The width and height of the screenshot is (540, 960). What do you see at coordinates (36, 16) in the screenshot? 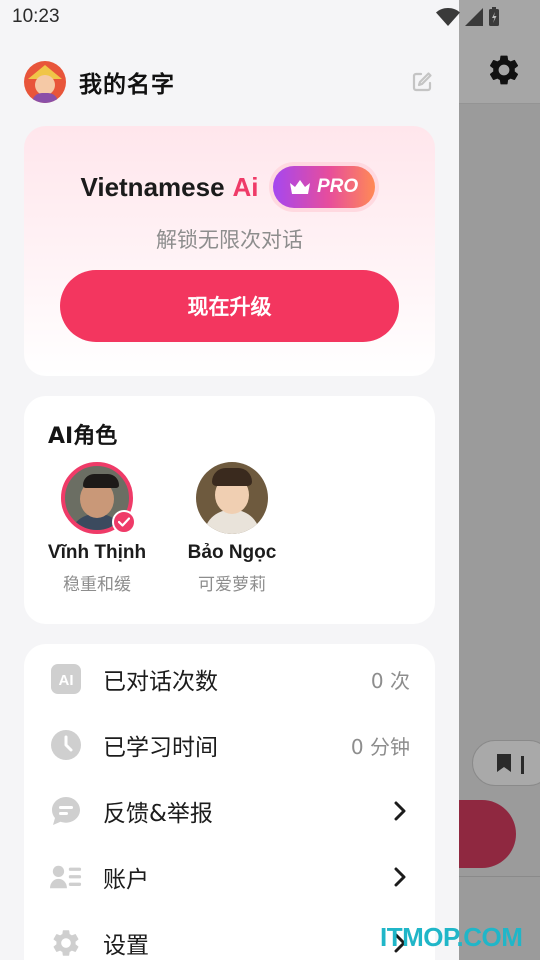
I see `status-time: 10:23` at bounding box center [36, 16].